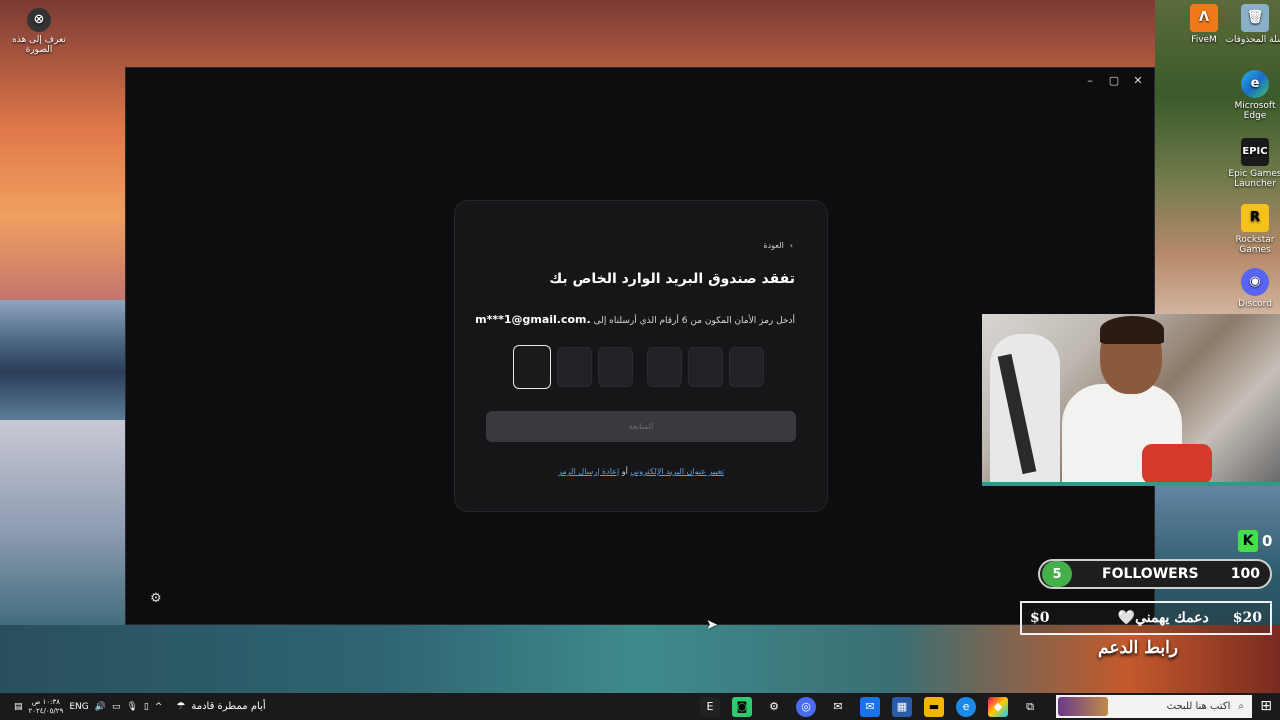 The width and height of the screenshot is (1280, 720). Describe the element at coordinates (45, 701) in the screenshot. I see `clock-time: ١٠:٣٨ ص` at that location.